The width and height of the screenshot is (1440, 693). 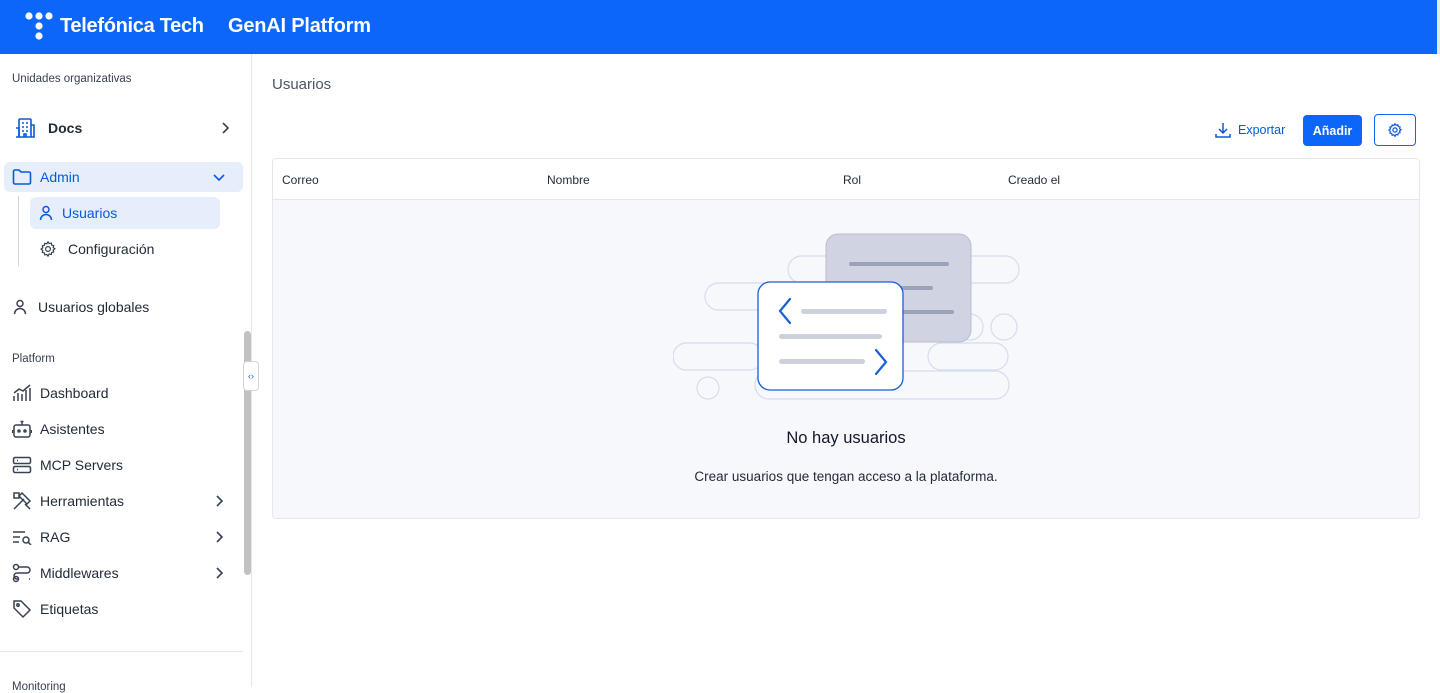 I want to click on org-units-label: Unidades organizativas, so click(x=72, y=79).